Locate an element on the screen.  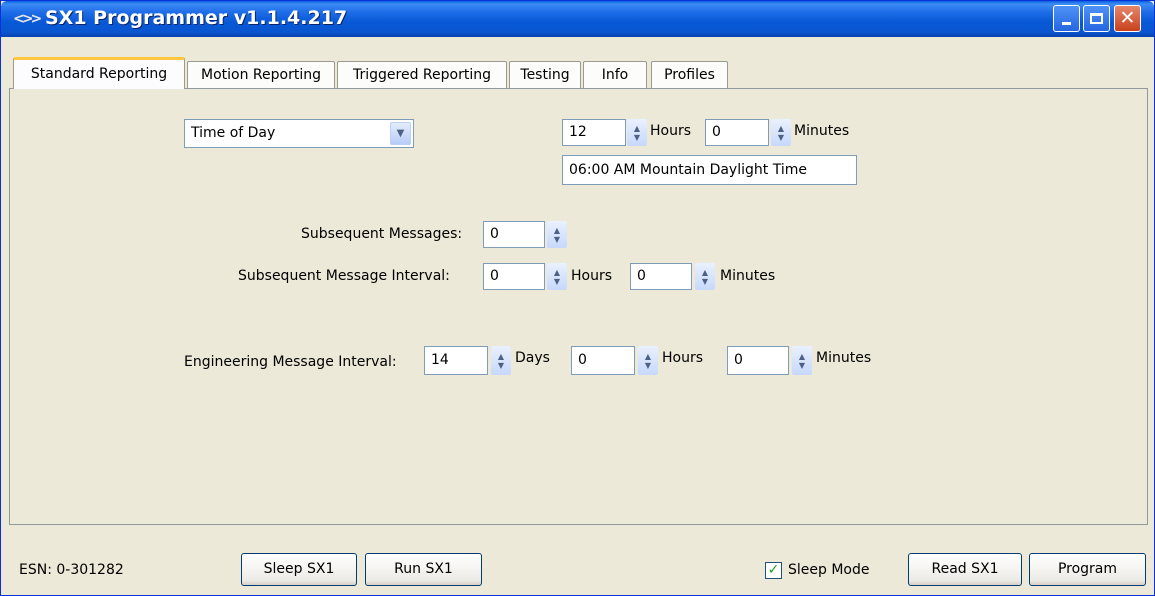
sleep-mode-checkbox: ✓ is located at coordinates (773, 570).